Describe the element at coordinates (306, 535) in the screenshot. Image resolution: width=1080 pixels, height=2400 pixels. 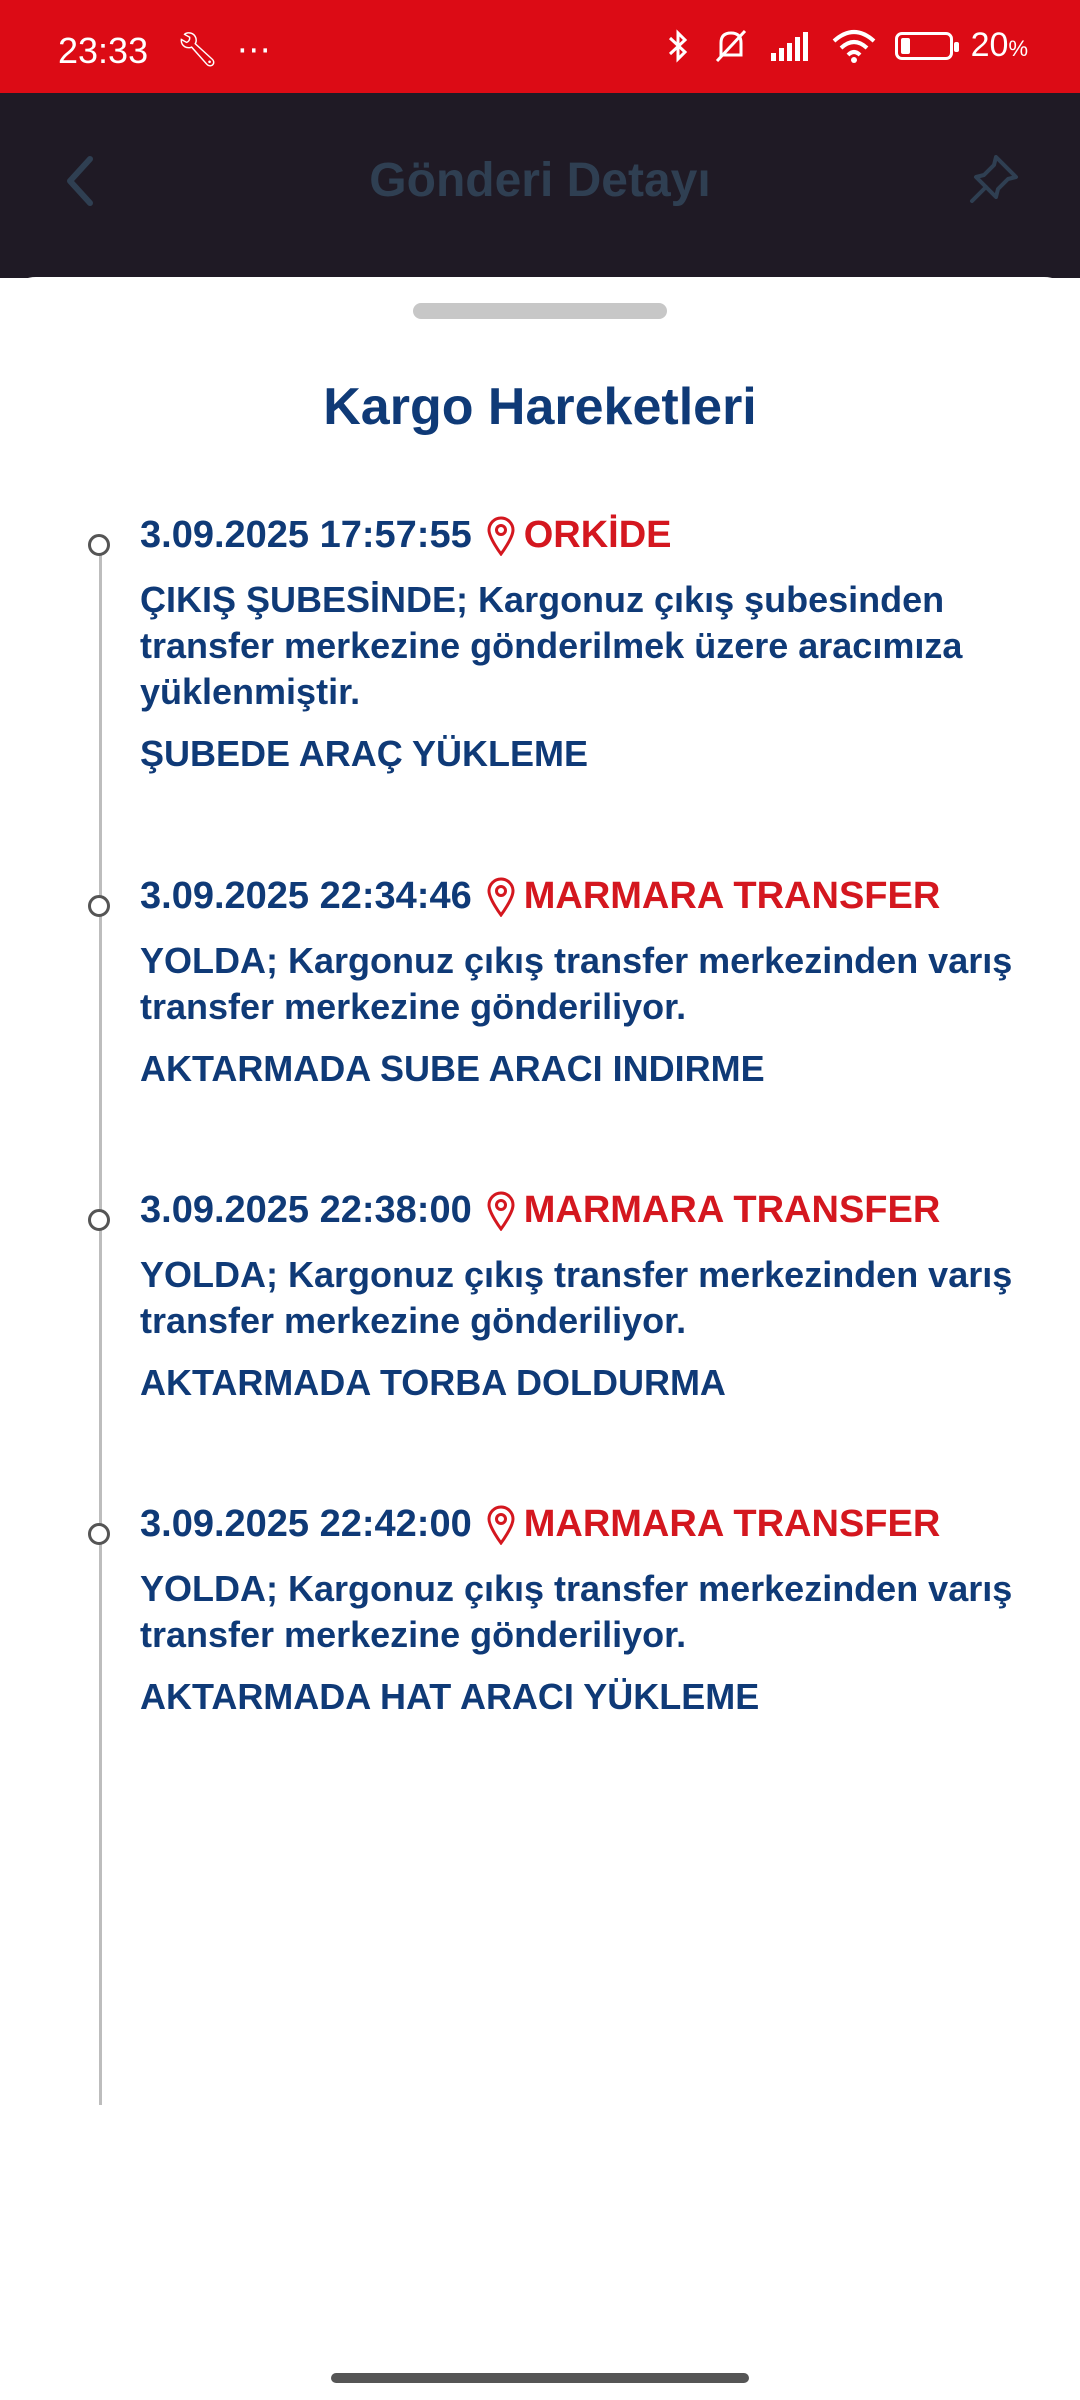
I see `event-datetime: 3.09.2025 17:57:55` at that location.